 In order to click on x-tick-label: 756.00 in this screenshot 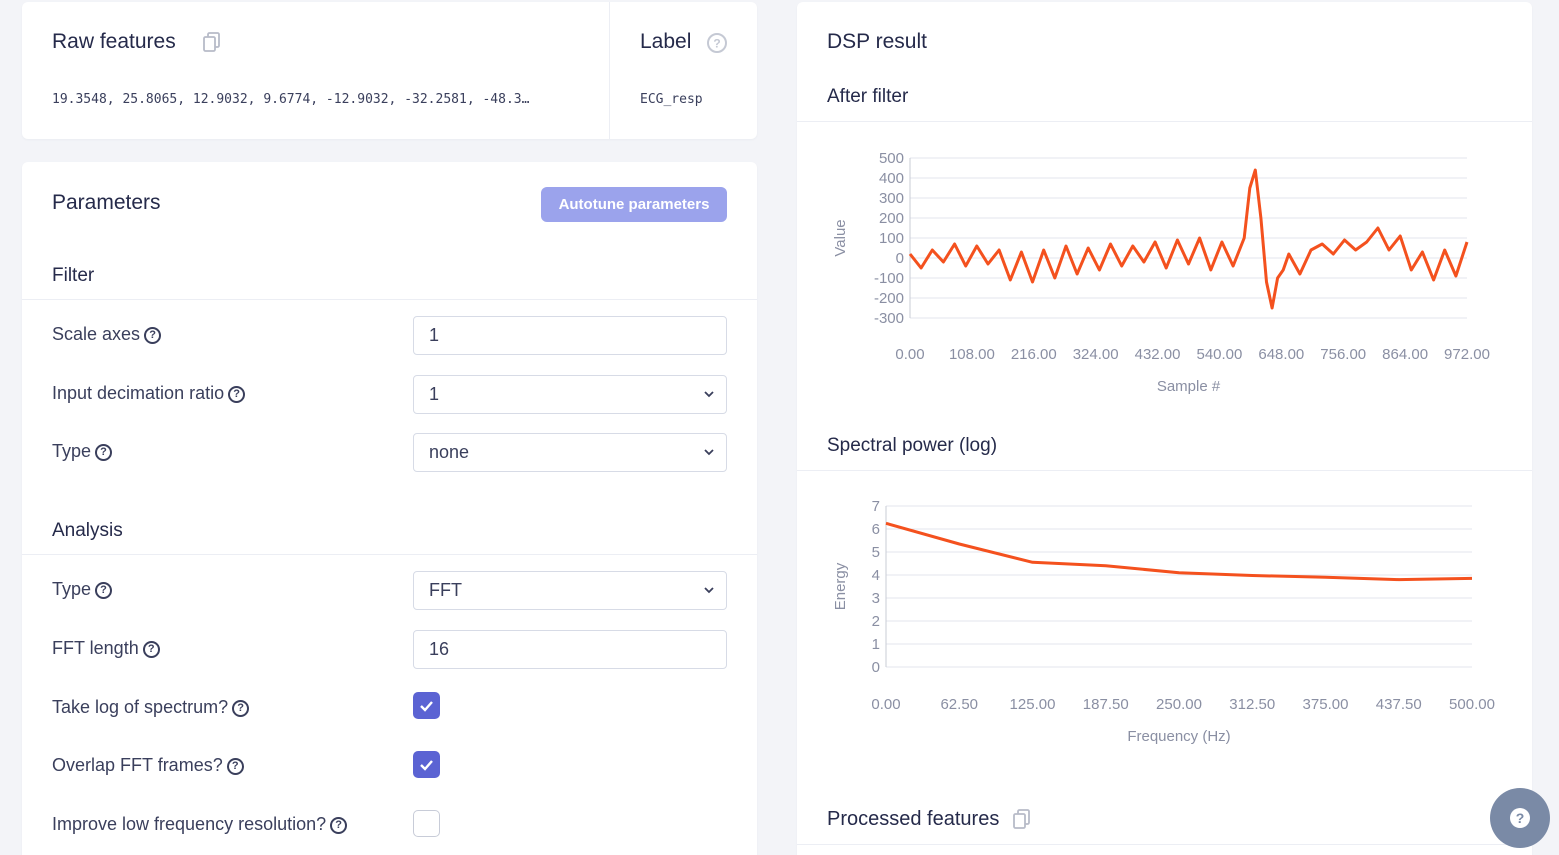, I will do `click(1343, 354)`.